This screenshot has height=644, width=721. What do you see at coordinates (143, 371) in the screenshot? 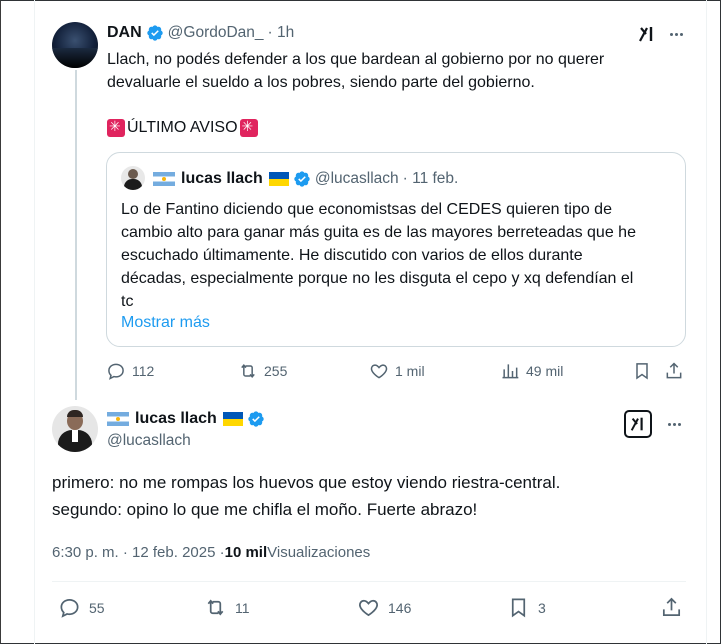
I see `reply-count: 112` at bounding box center [143, 371].